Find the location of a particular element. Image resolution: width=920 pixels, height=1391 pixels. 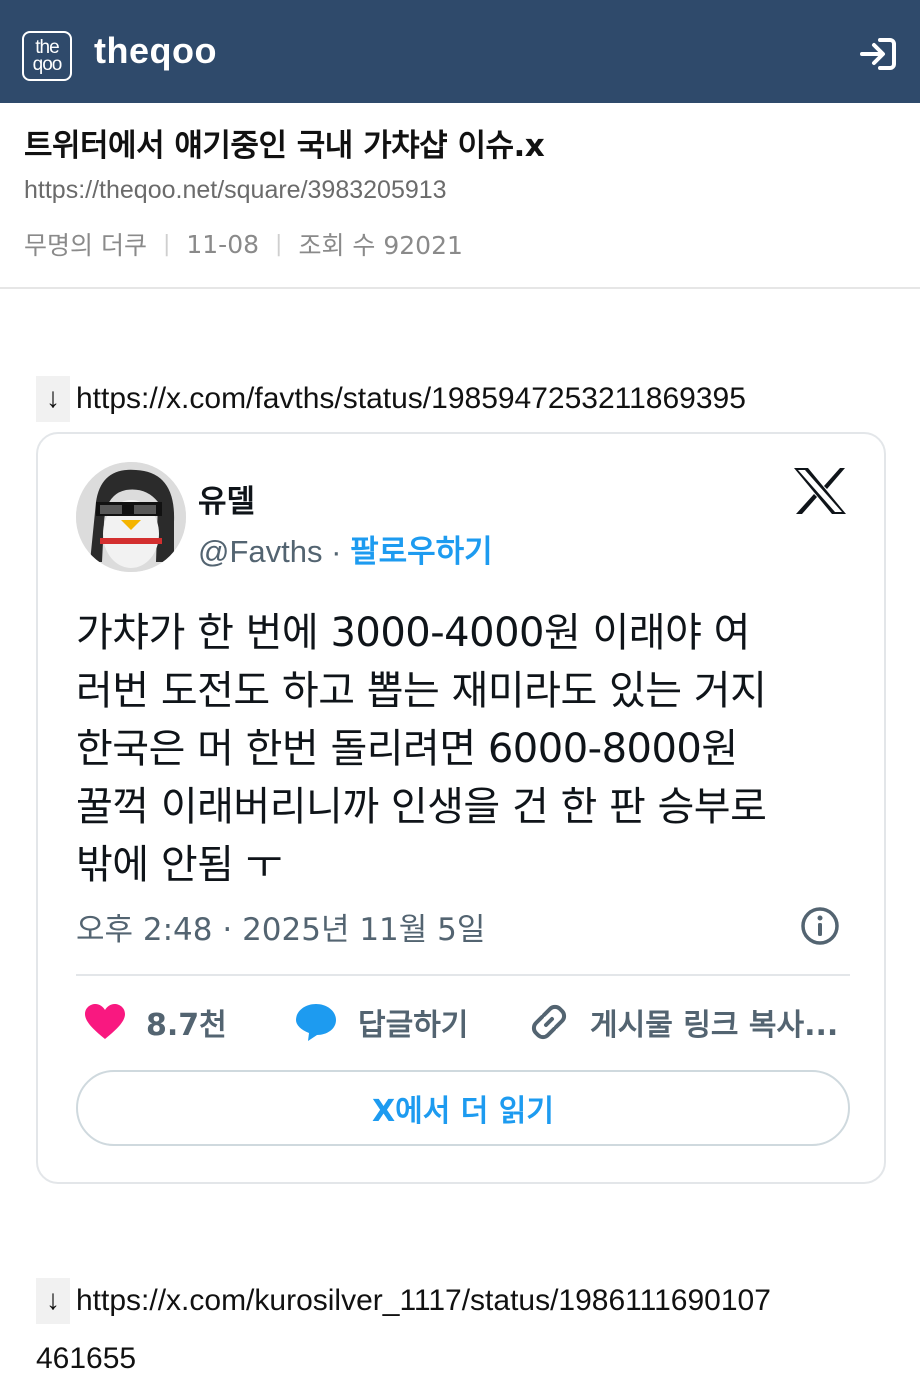

info-icon is located at coordinates (820, 926).